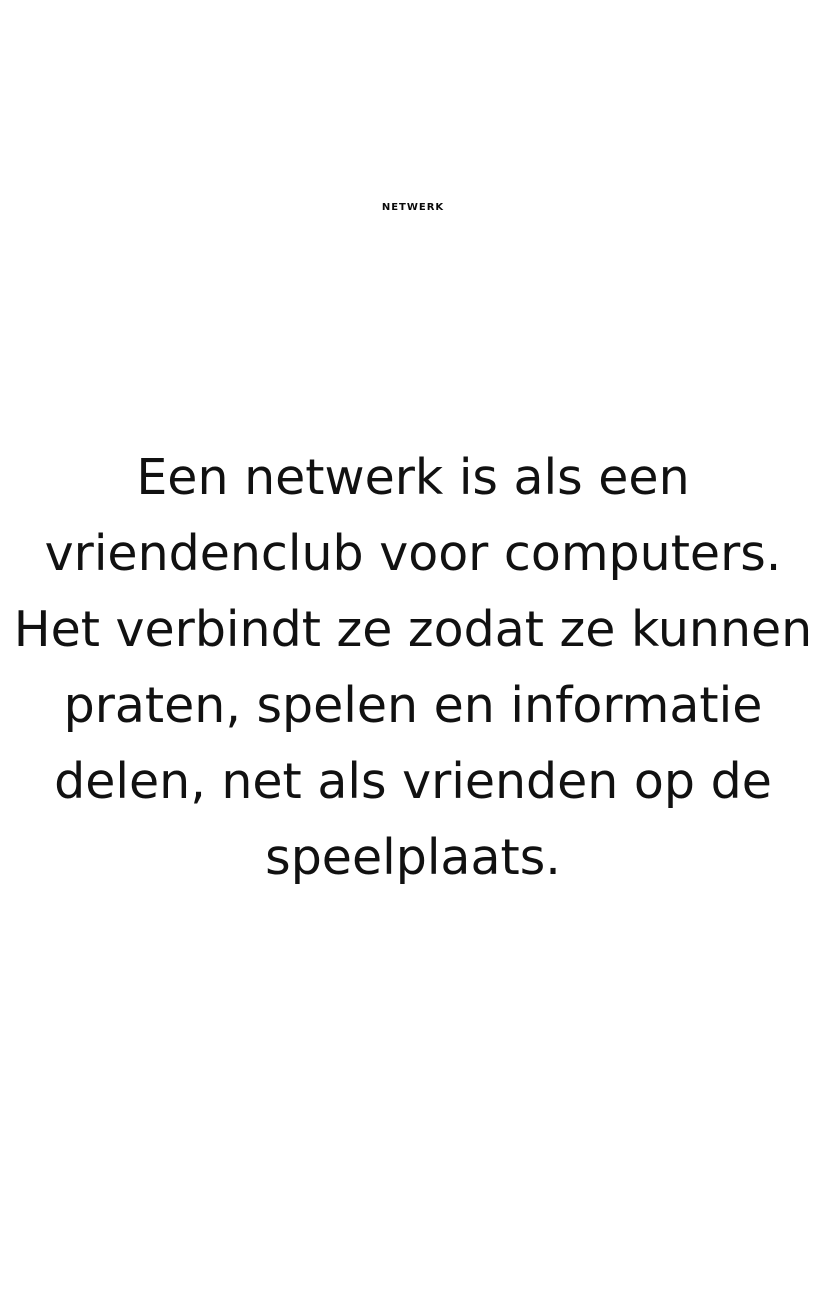  What do you see at coordinates (413, 857) in the screenshot?
I see `description-line-6: speelplaats.` at bounding box center [413, 857].